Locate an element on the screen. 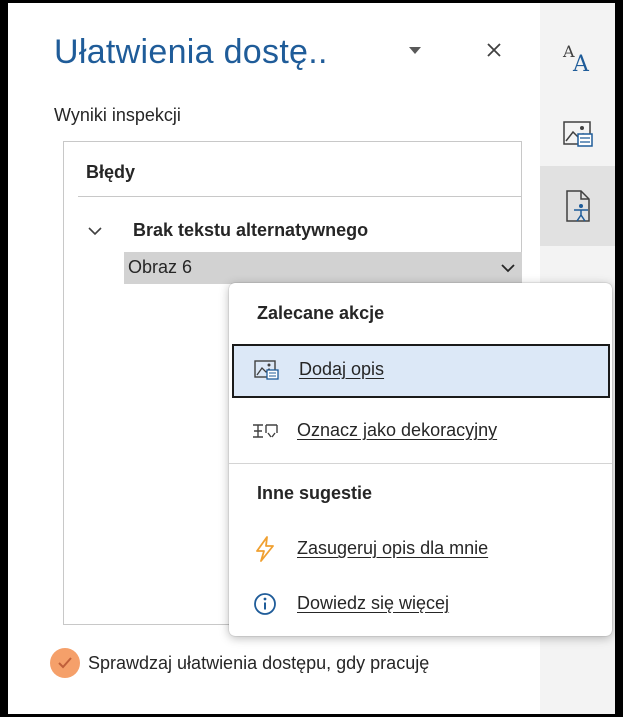 The height and width of the screenshot is (717, 623). rail-font-button: A A is located at coordinates (577, 57).